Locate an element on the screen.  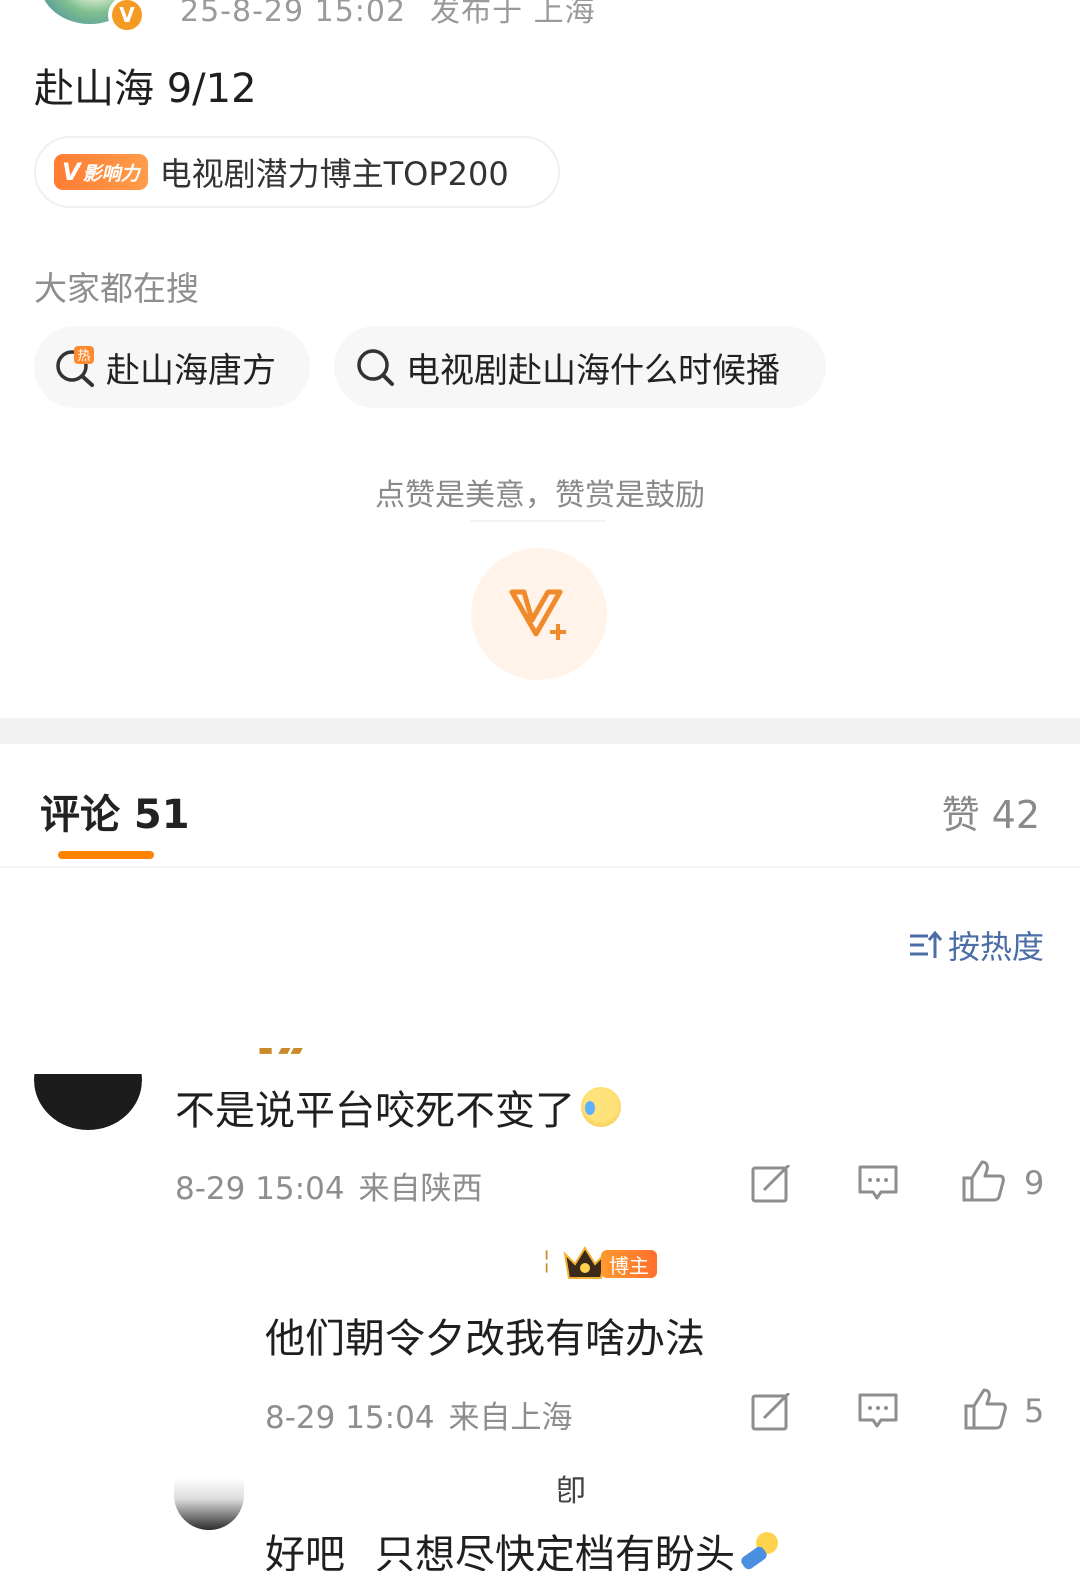
comment-text-content: 不是说平台咬死不变了 is located at coordinates (375, 1111).